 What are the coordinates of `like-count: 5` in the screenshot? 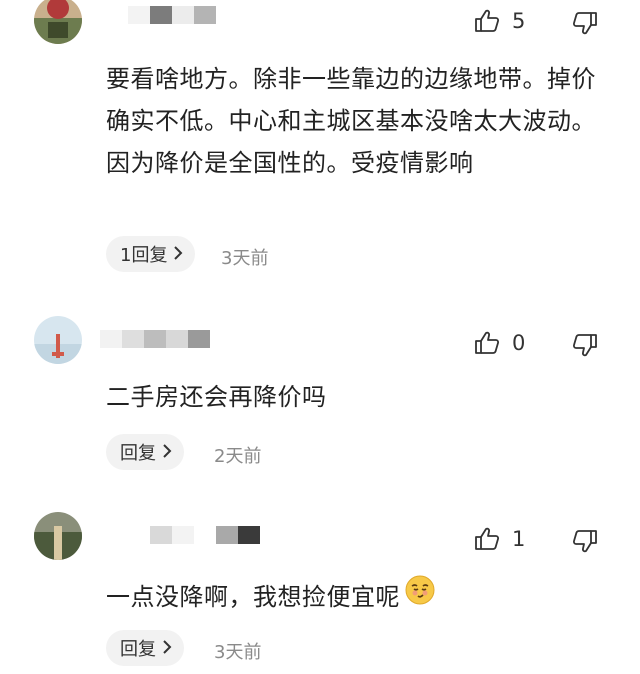 It's located at (519, 21).